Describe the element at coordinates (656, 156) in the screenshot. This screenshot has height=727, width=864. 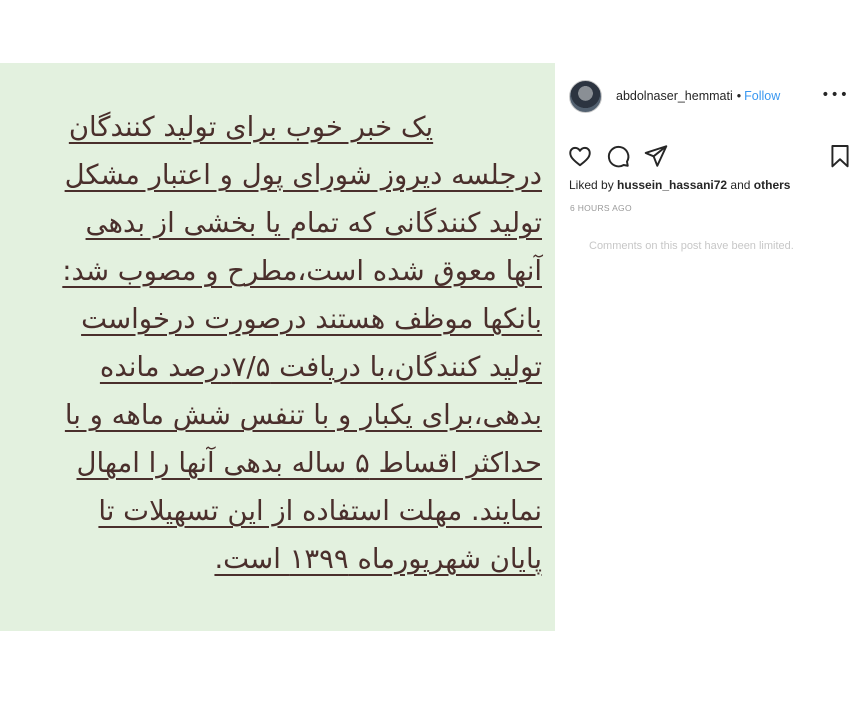
I see `share-icon` at that location.